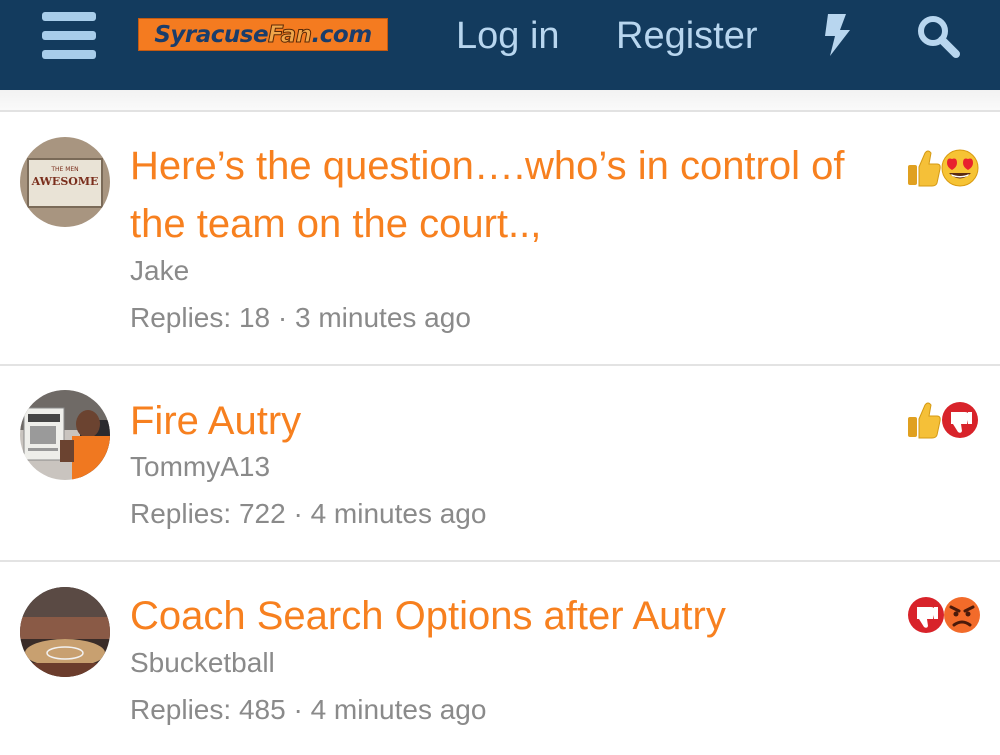  What do you see at coordinates (510, 616) in the screenshot?
I see `thread-title: Coach Search Options after Autry` at bounding box center [510, 616].